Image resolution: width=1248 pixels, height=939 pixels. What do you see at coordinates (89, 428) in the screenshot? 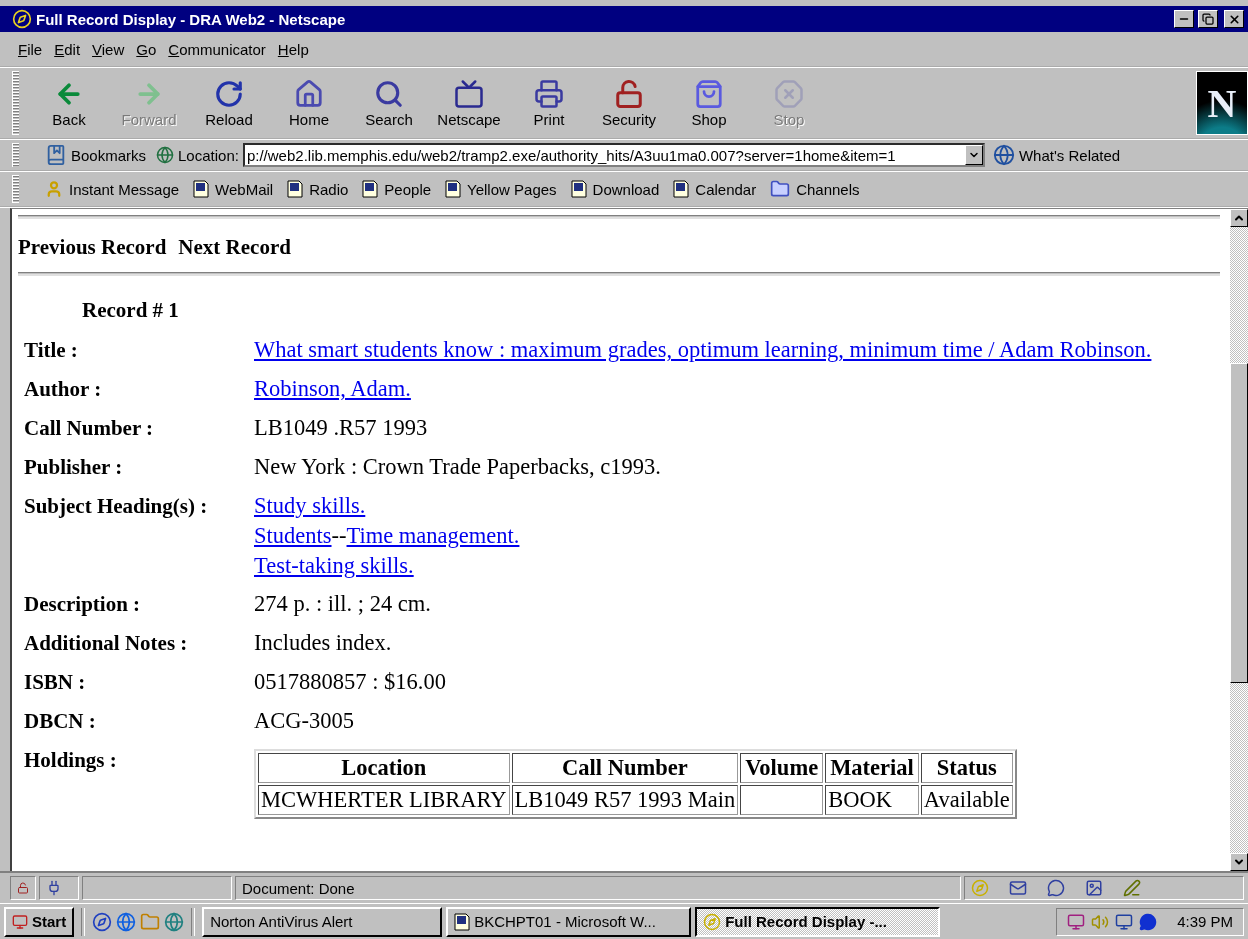
I see `field-label: Call Number :` at bounding box center [89, 428].